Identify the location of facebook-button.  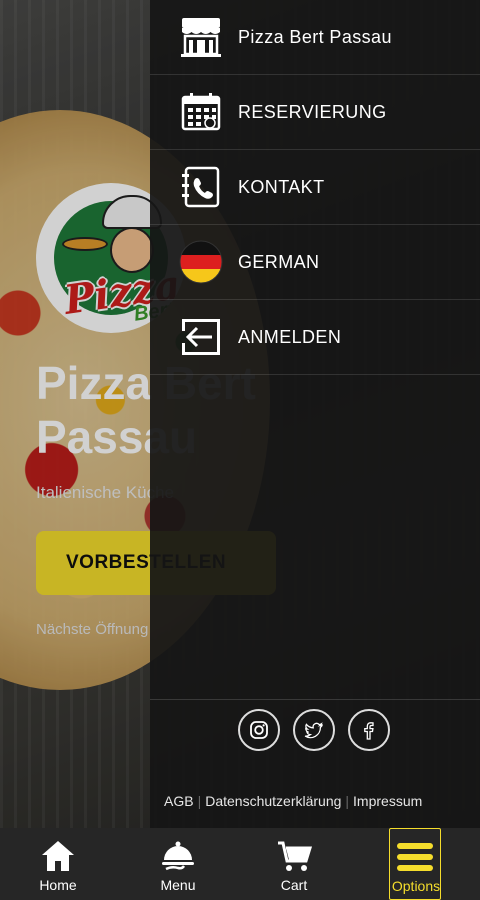
(369, 730).